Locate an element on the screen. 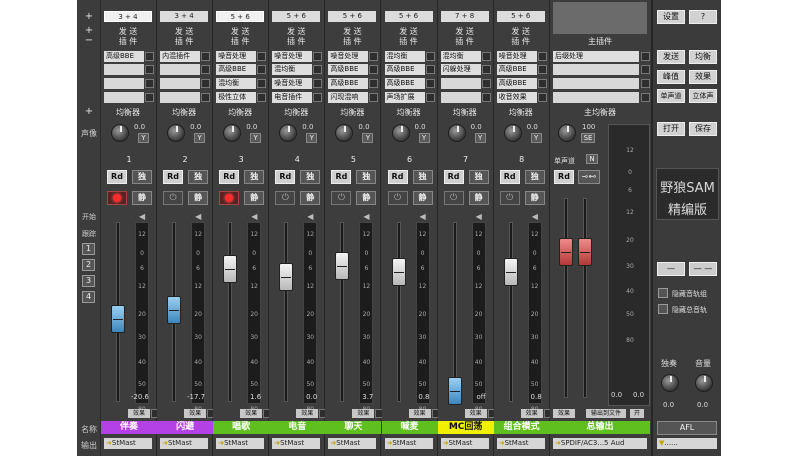 The width and height of the screenshot is (800, 456). master-insert-1: 后缀处理 is located at coordinates (596, 56).